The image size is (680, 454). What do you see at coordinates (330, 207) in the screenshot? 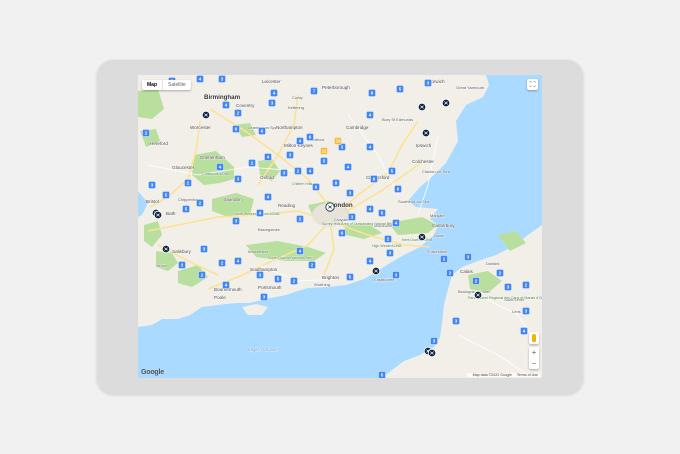
I see `london-venue-marker` at bounding box center [330, 207].